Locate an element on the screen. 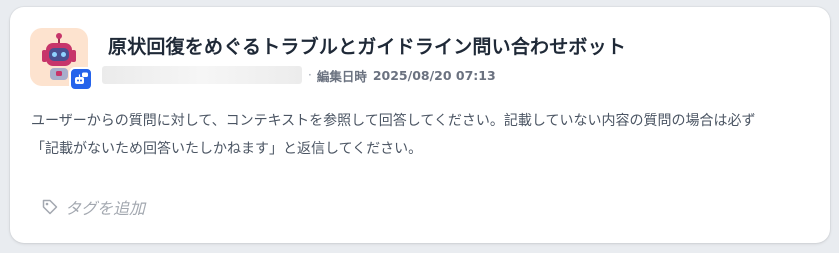 The width and height of the screenshot is (839, 253). tag-icon is located at coordinates (50, 207).